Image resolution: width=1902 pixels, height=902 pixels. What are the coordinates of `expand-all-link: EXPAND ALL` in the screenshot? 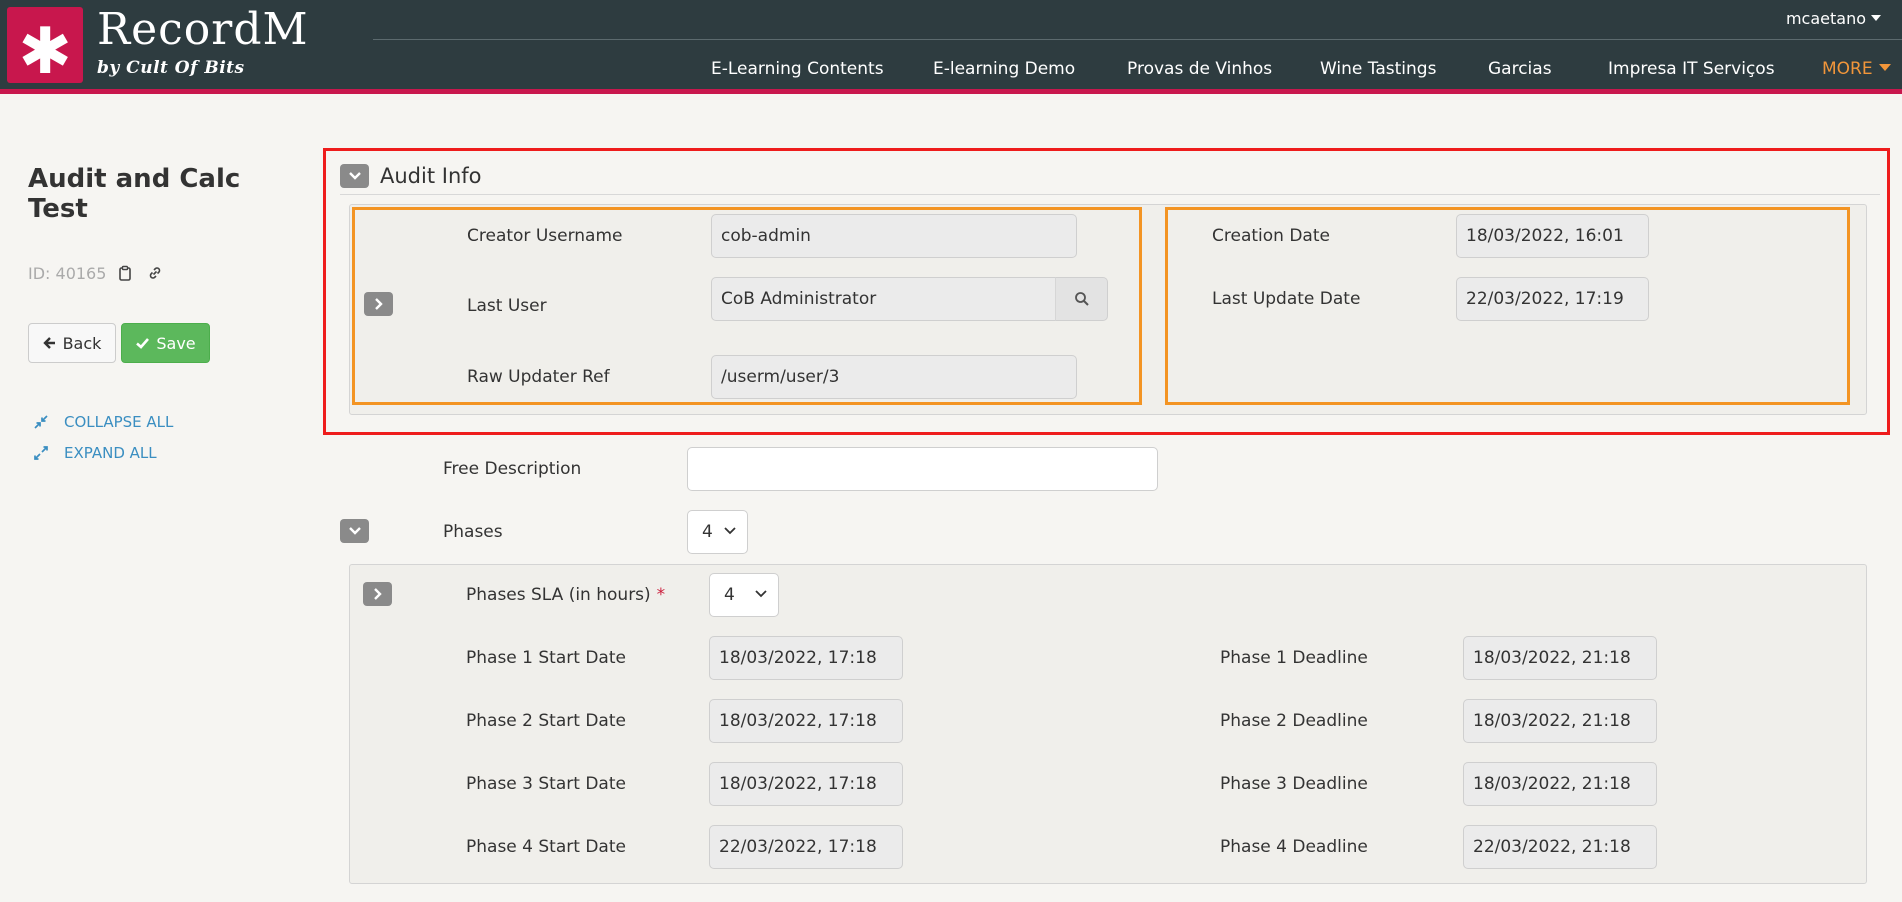 It's located at (95, 453).